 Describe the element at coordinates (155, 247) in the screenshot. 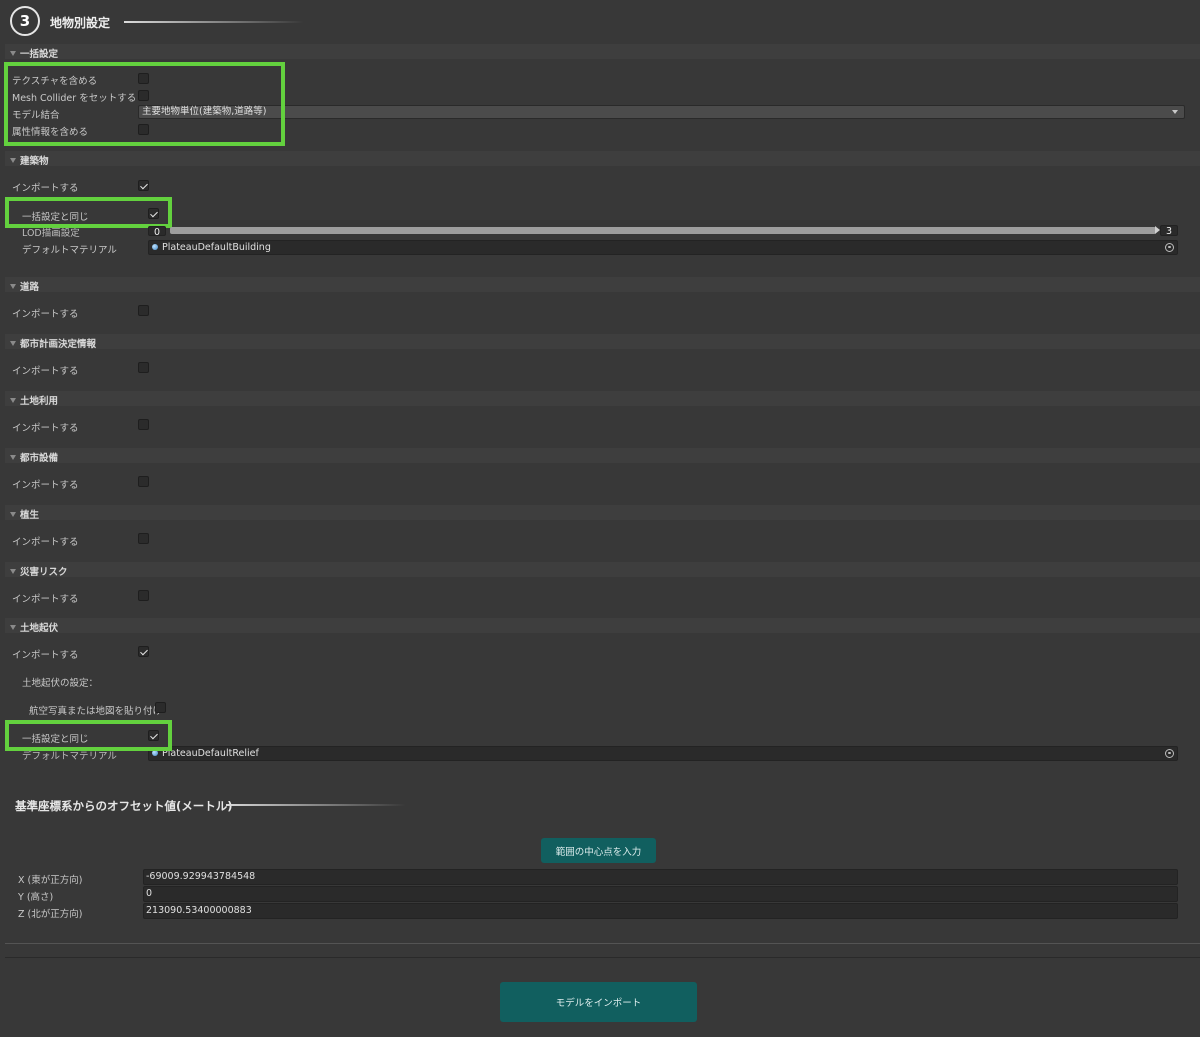

I see `material-icon` at that location.